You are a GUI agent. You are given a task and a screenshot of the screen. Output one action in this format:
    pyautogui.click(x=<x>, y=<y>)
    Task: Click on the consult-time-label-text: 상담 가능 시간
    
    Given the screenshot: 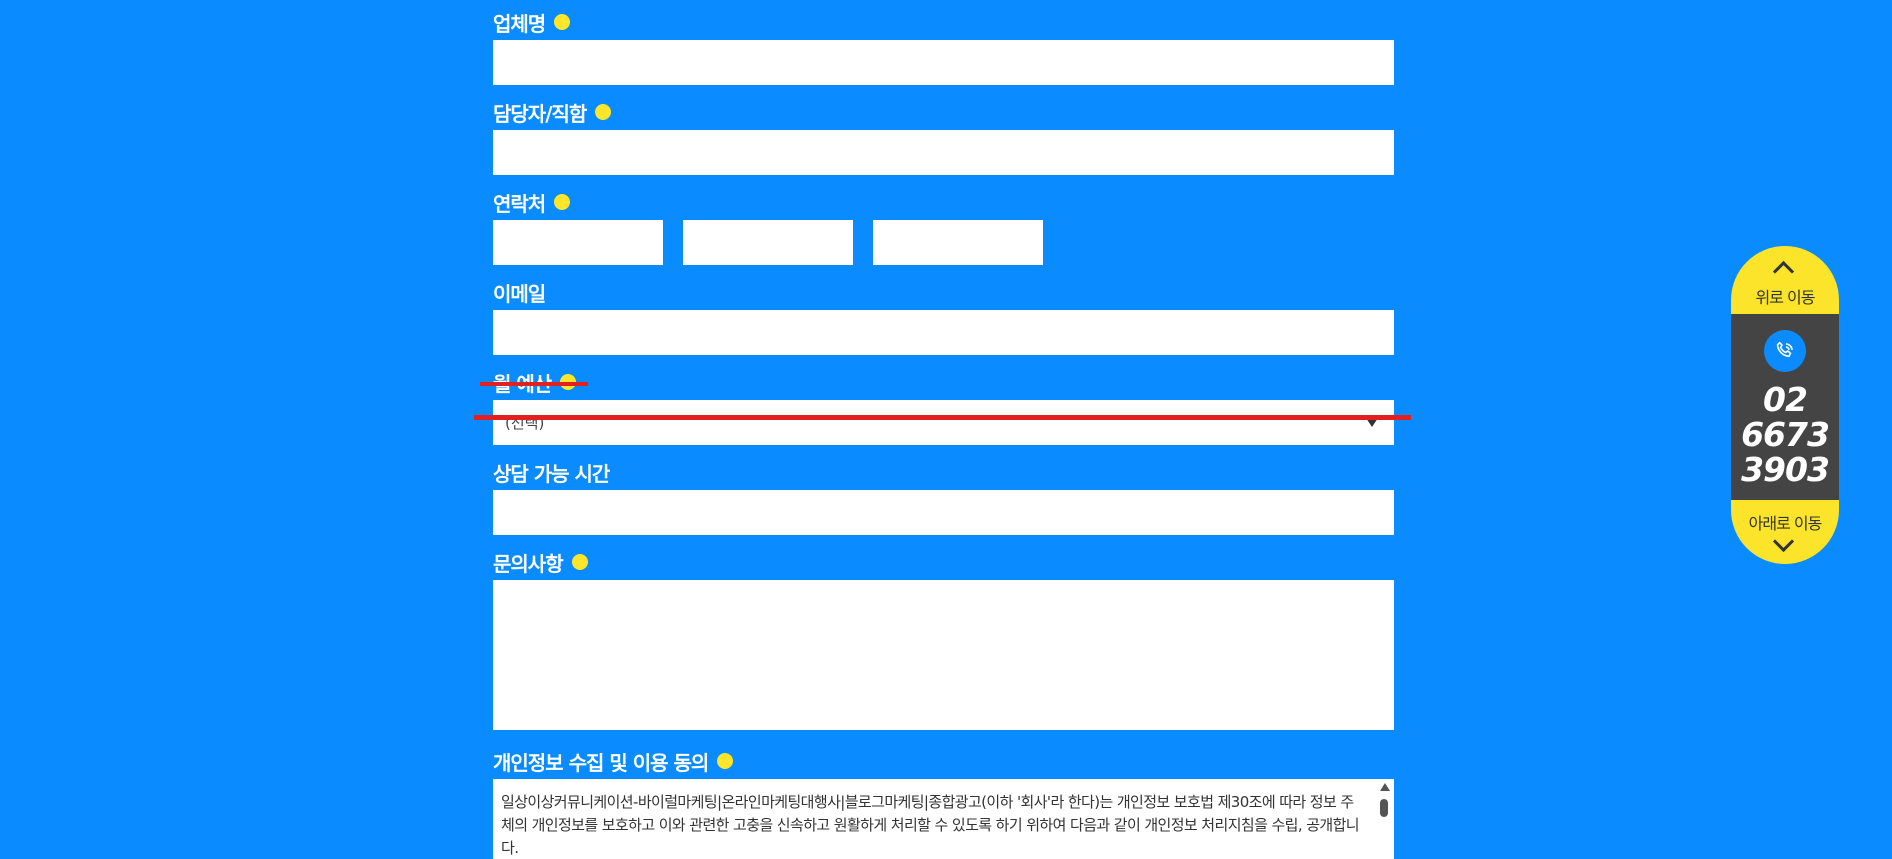 What is the action you would take?
    pyautogui.click(x=551, y=473)
    